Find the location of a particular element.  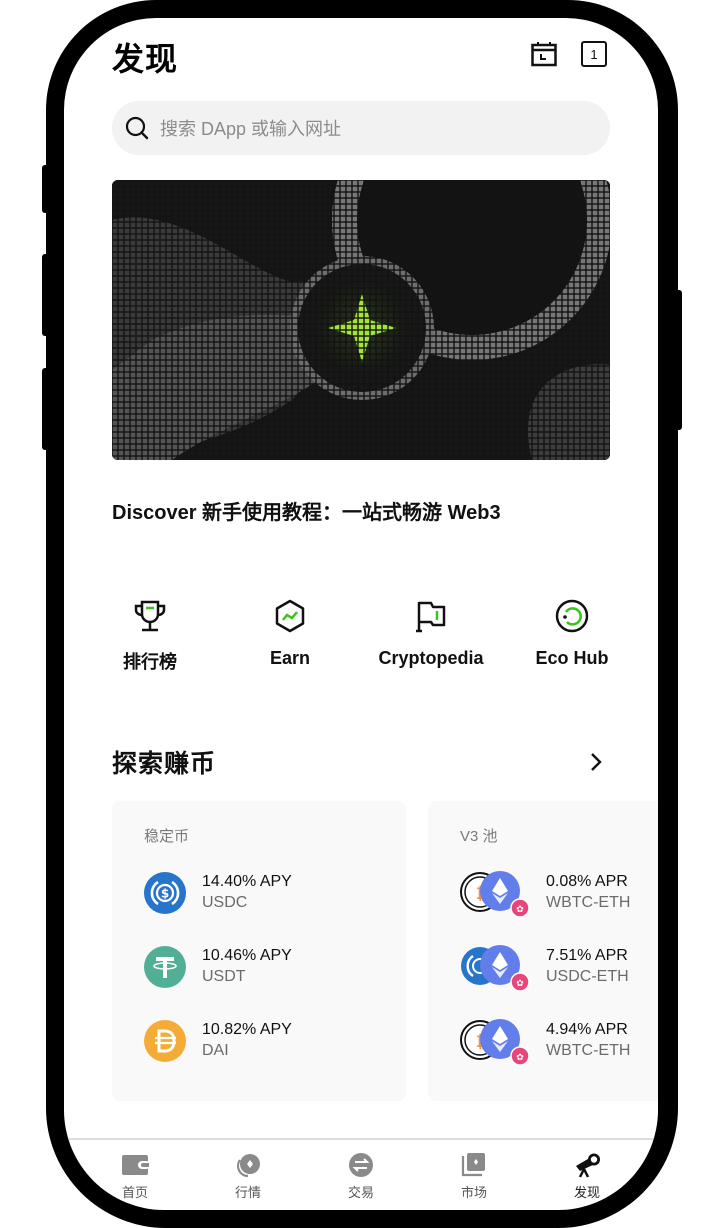

swap-icon is located at coordinates (361, 1165).